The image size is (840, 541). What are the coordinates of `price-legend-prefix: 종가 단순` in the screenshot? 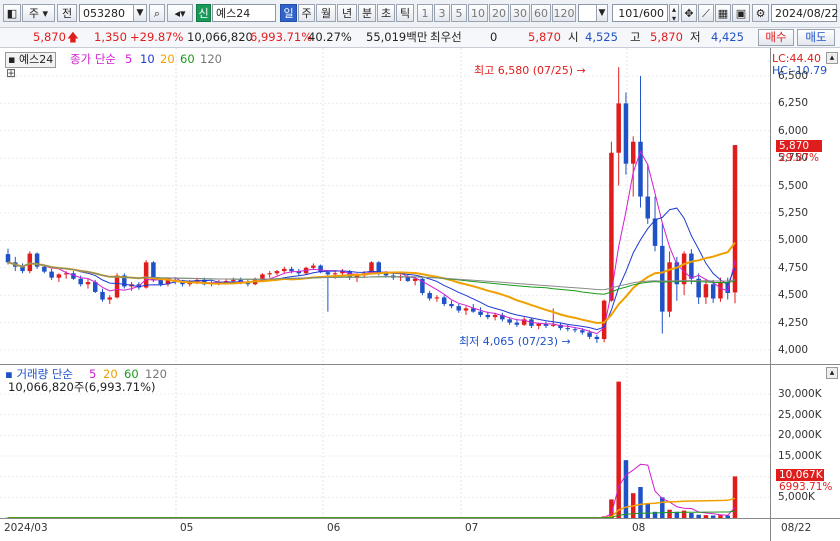 It's located at (93, 59).